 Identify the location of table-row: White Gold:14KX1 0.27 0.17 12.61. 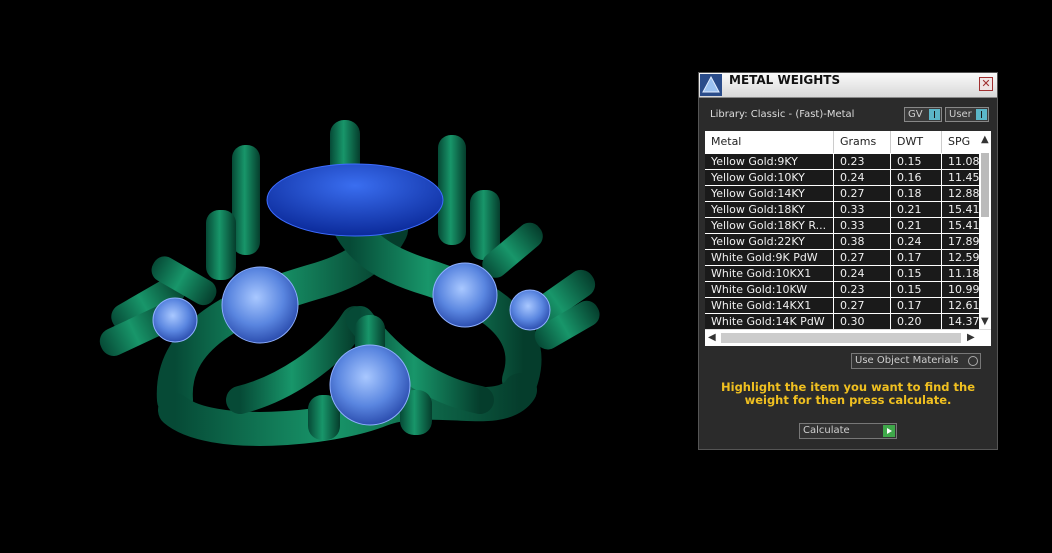
(842, 305).